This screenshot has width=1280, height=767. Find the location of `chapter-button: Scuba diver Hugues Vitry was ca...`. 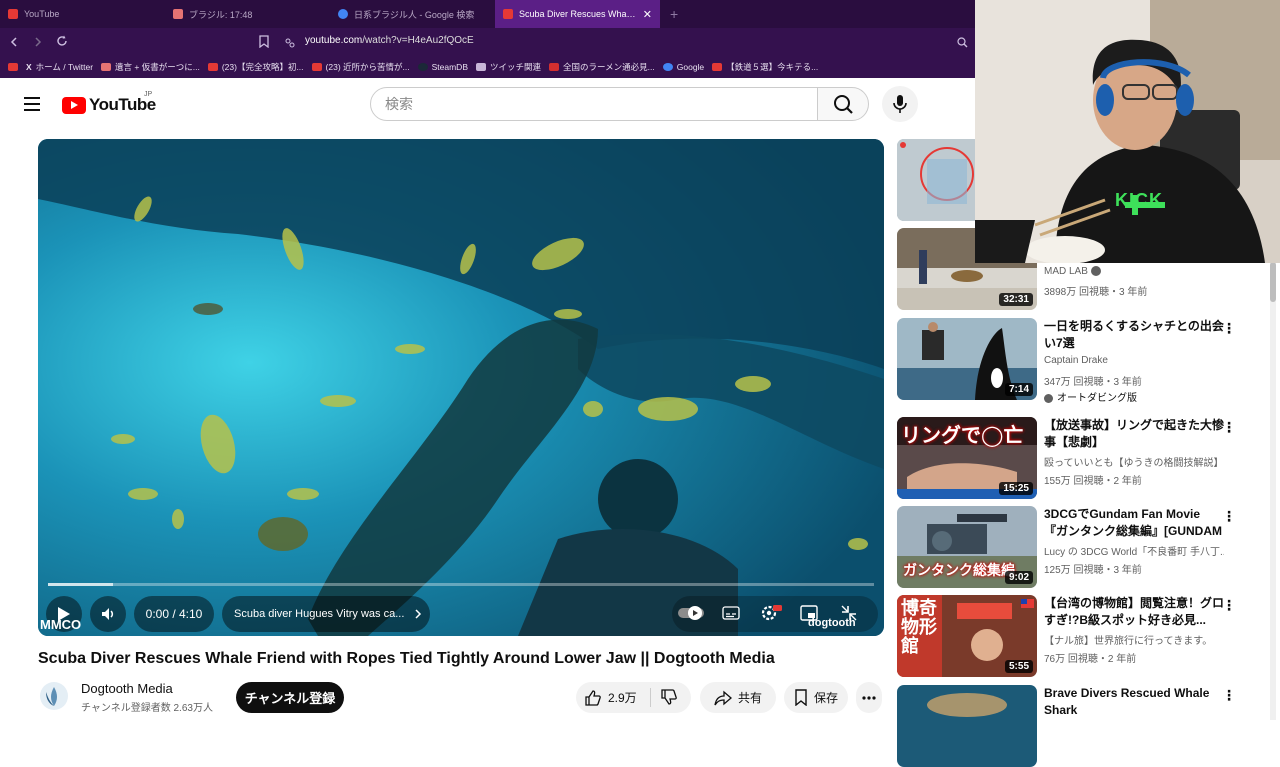

chapter-button: Scuba diver Hugues Vitry was ca... is located at coordinates (326, 614).